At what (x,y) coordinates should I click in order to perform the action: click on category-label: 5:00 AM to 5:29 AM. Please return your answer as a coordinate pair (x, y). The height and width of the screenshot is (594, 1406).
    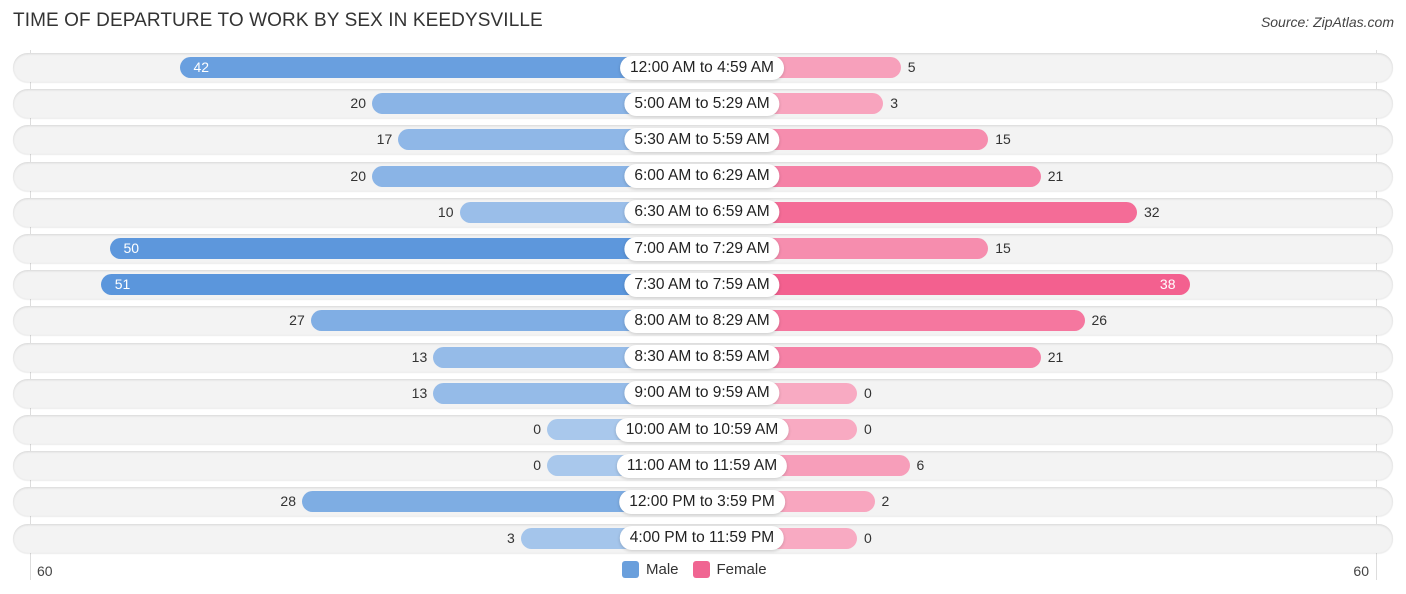
    Looking at the image, I should click on (702, 103).